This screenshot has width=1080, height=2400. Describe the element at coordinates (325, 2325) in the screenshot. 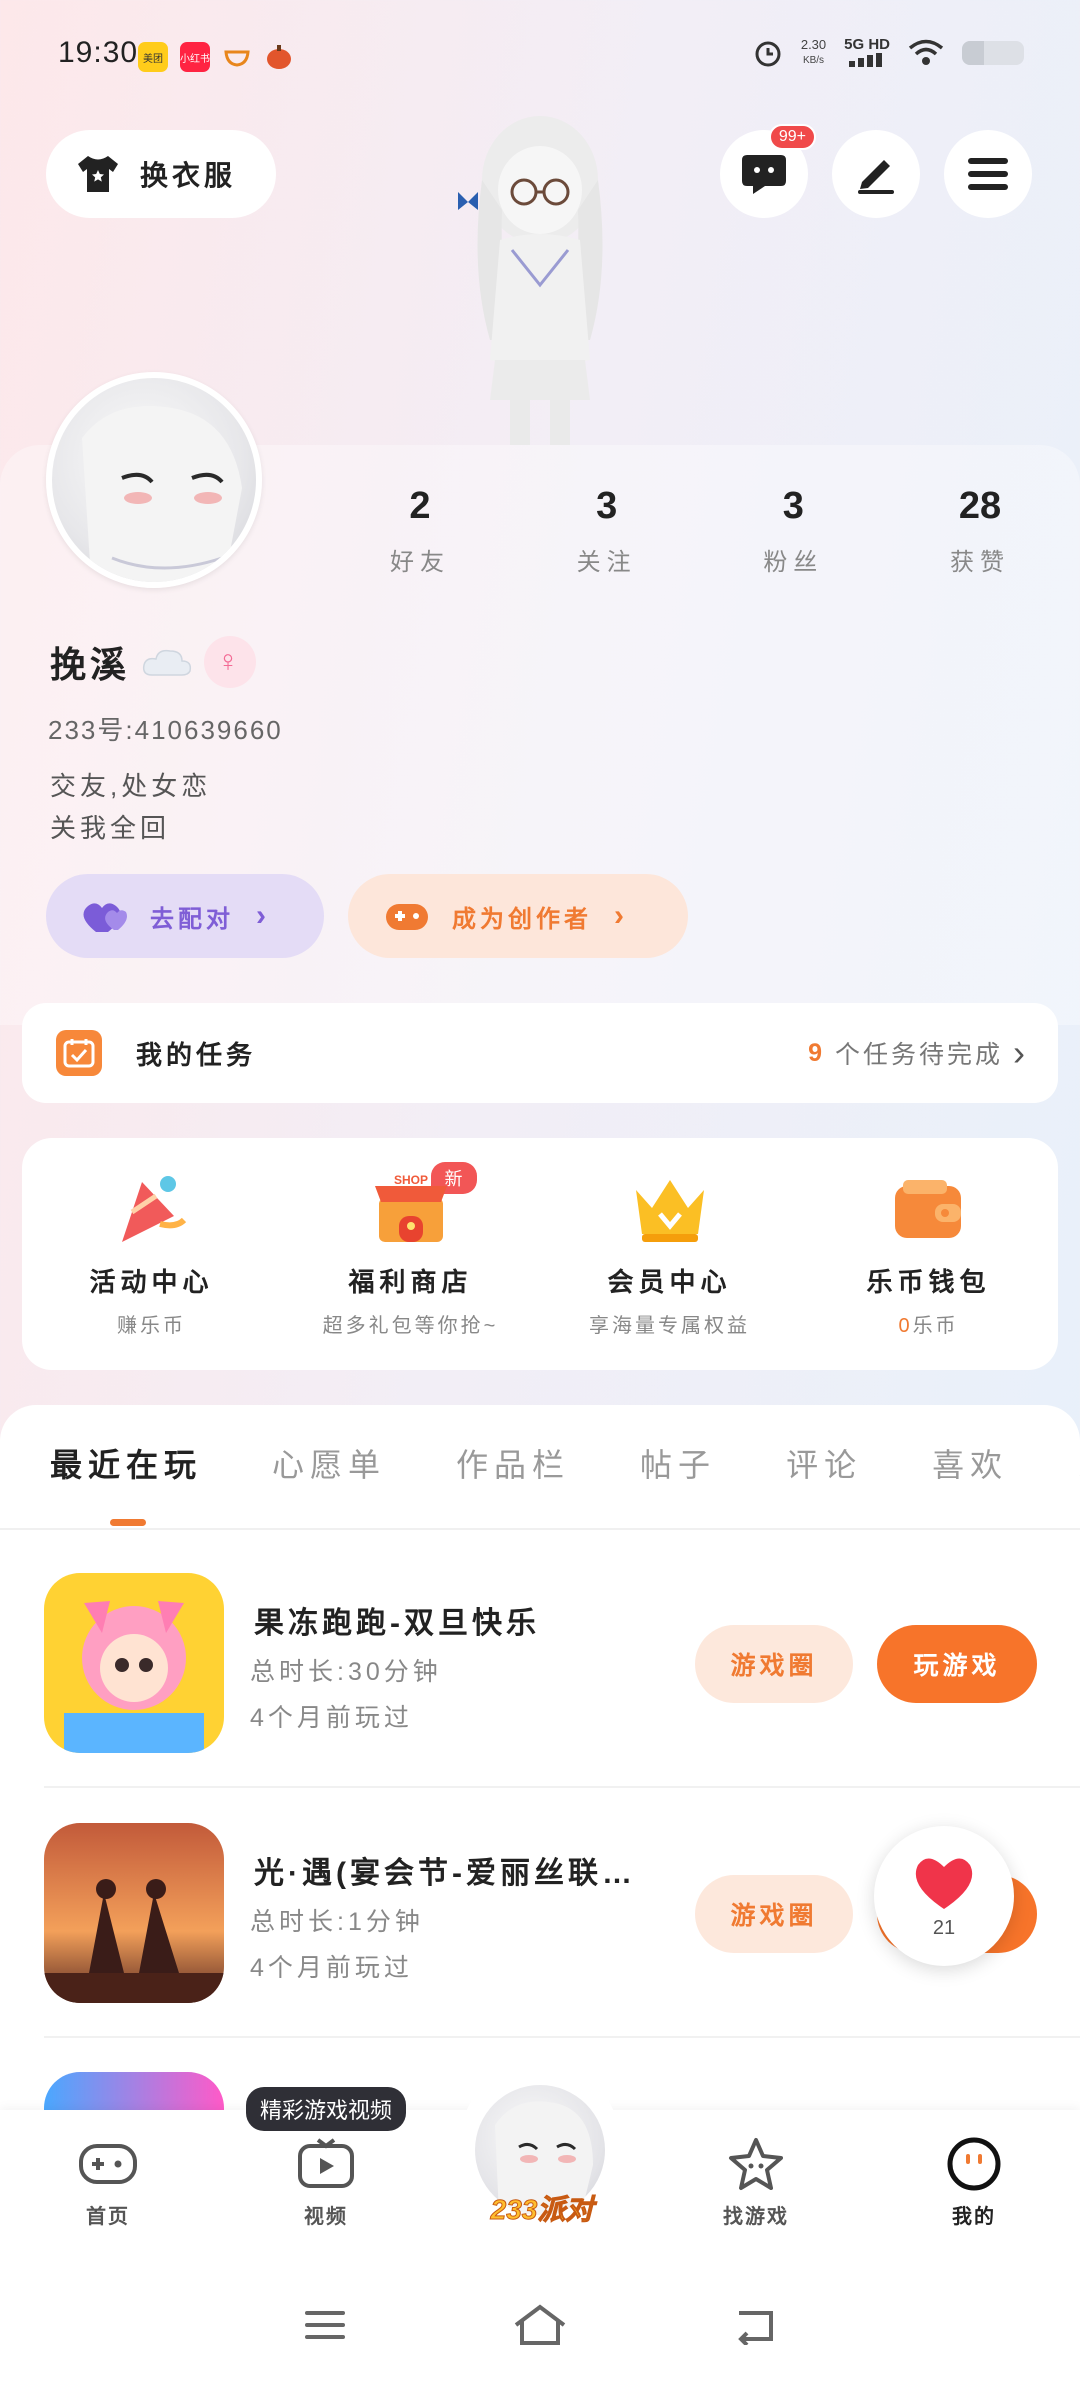

I see `recent-apps-icon` at that location.